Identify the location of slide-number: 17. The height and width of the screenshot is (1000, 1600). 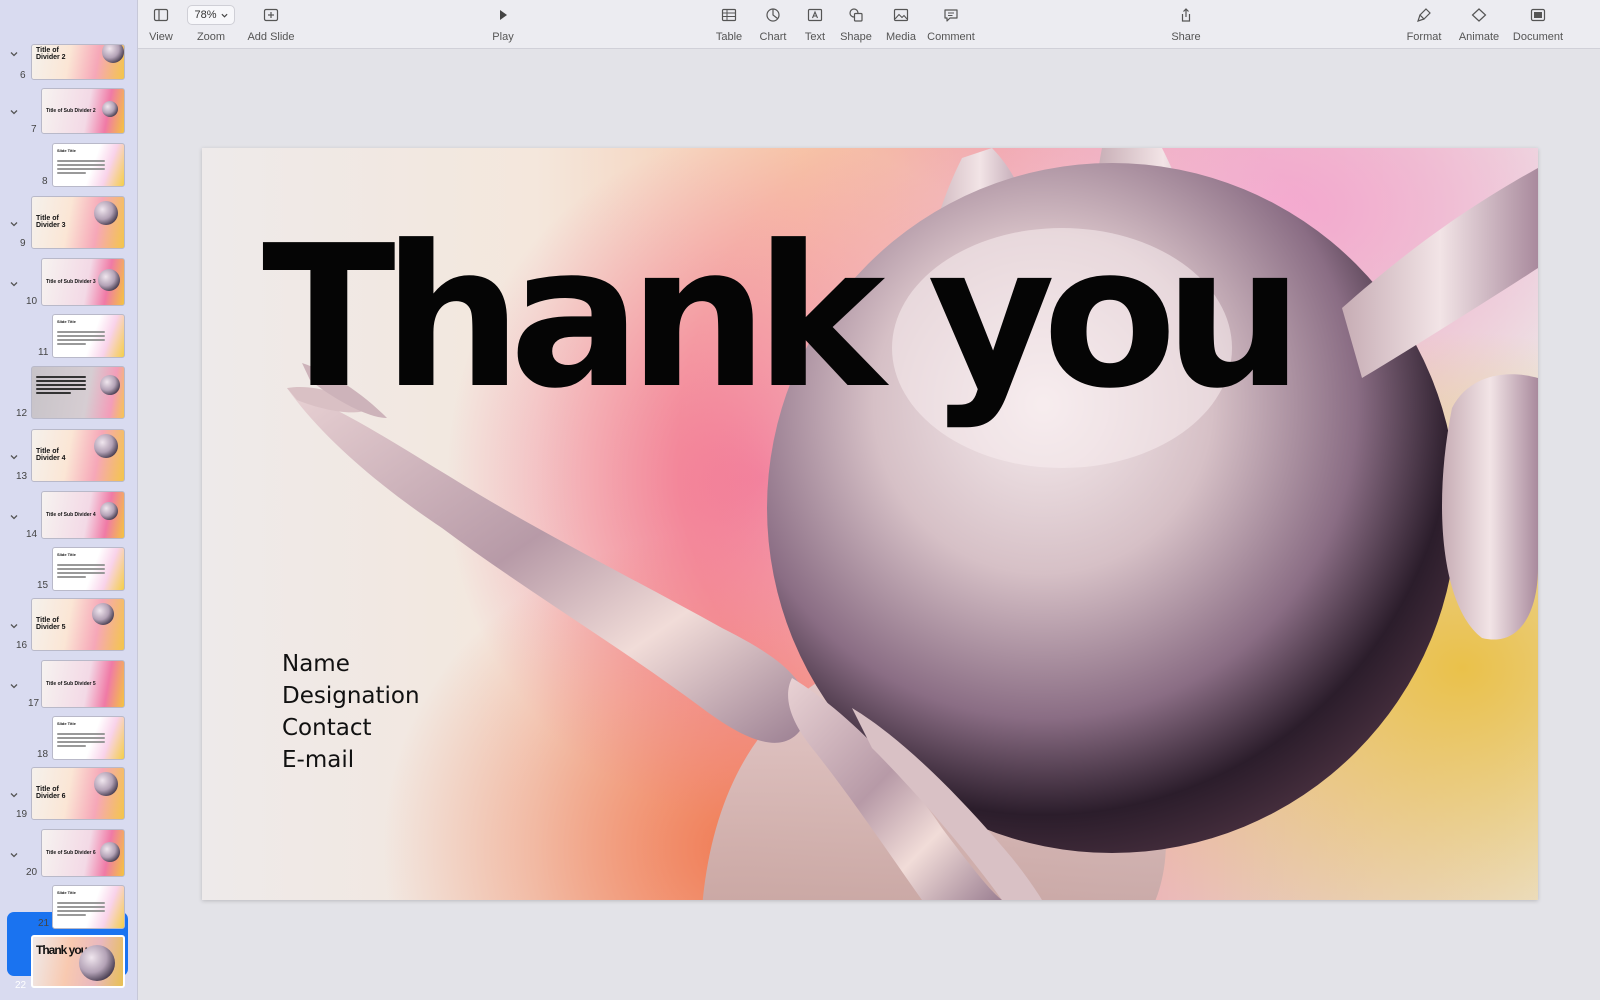
(34, 703).